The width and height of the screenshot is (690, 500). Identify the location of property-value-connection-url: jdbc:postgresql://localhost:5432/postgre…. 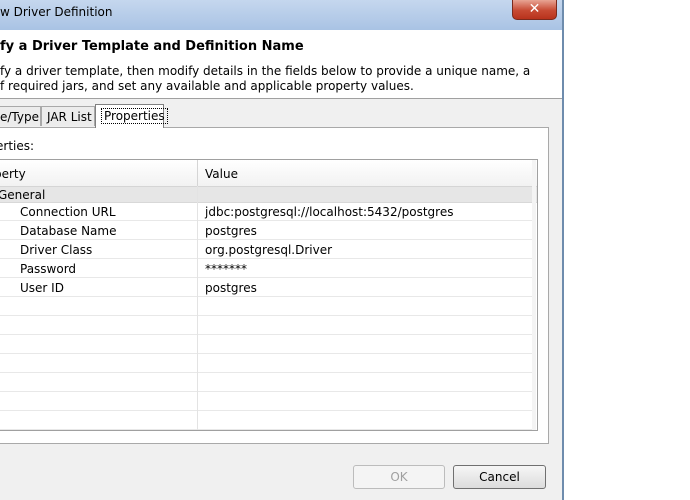
(329, 212).